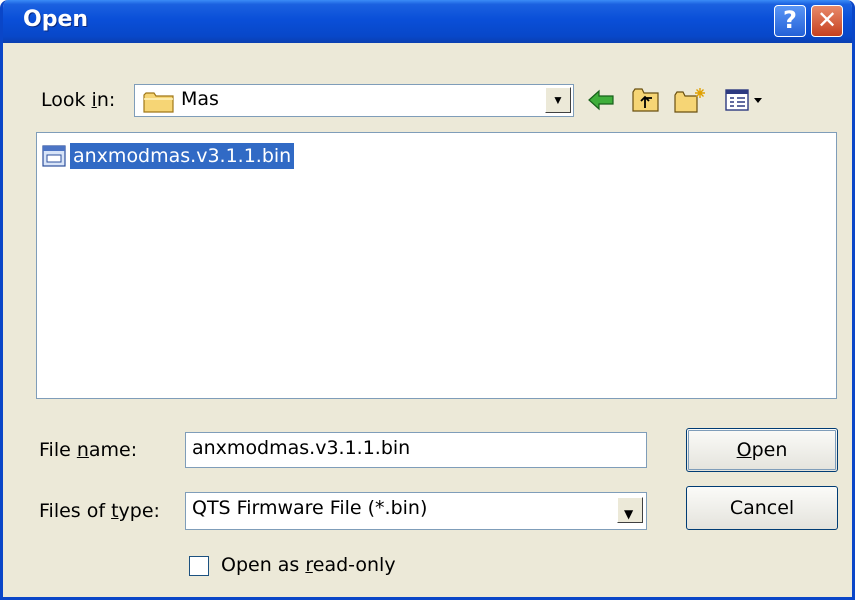 Image resolution: width=855 pixels, height=600 pixels. What do you see at coordinates (416, 511) in the screenshot?
I see `filetype-dropdown: QTS Firmware File (*.bin) ▼` at bounding box center [416, 511].